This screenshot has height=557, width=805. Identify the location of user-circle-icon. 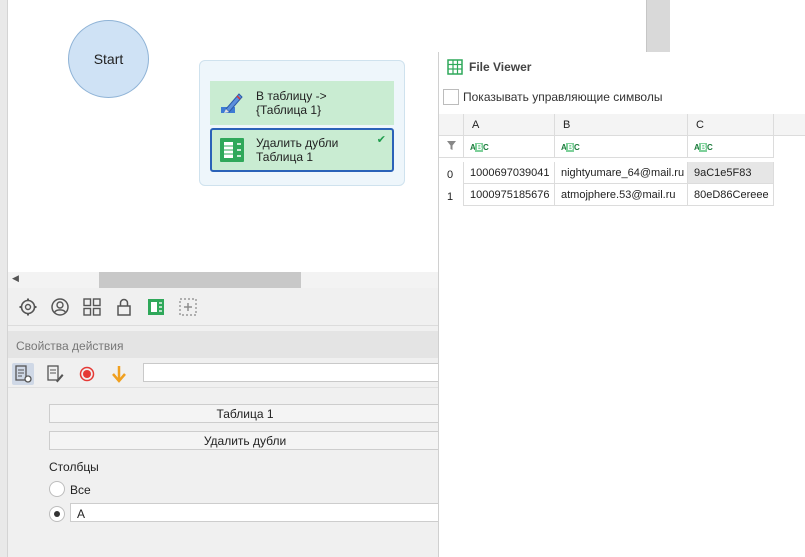
(60, 307).